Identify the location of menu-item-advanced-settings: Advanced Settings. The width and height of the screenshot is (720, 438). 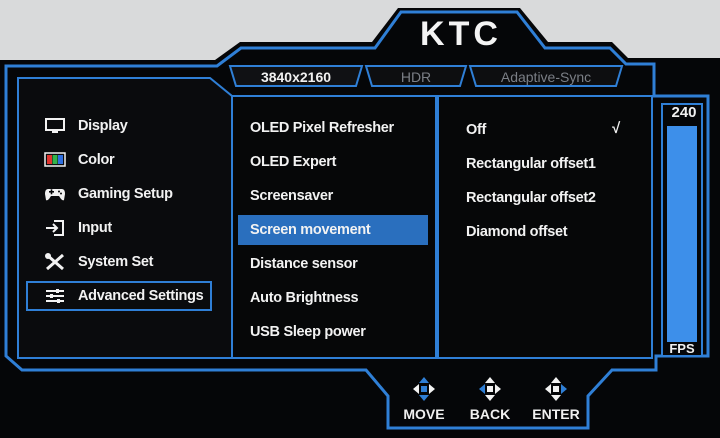
(119, 296).